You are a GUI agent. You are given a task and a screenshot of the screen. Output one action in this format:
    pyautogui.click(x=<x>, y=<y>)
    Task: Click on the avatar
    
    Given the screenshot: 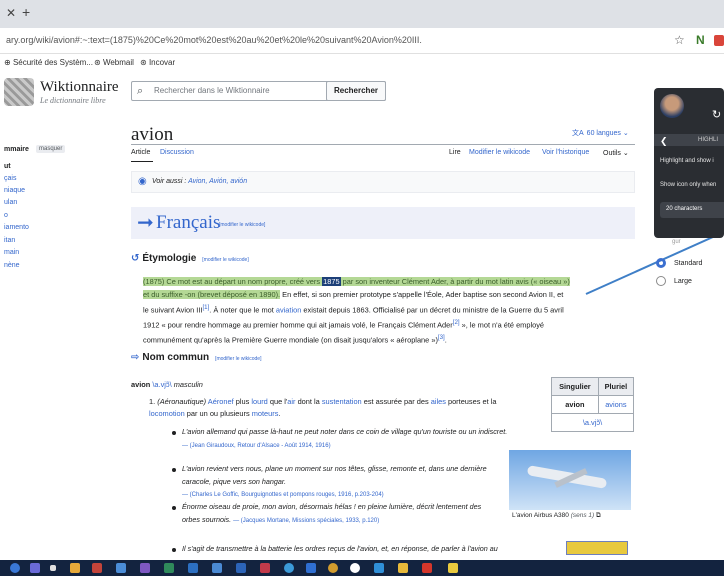 What is the action you would take?
    pyautogui.click(x=672, y=106)
    